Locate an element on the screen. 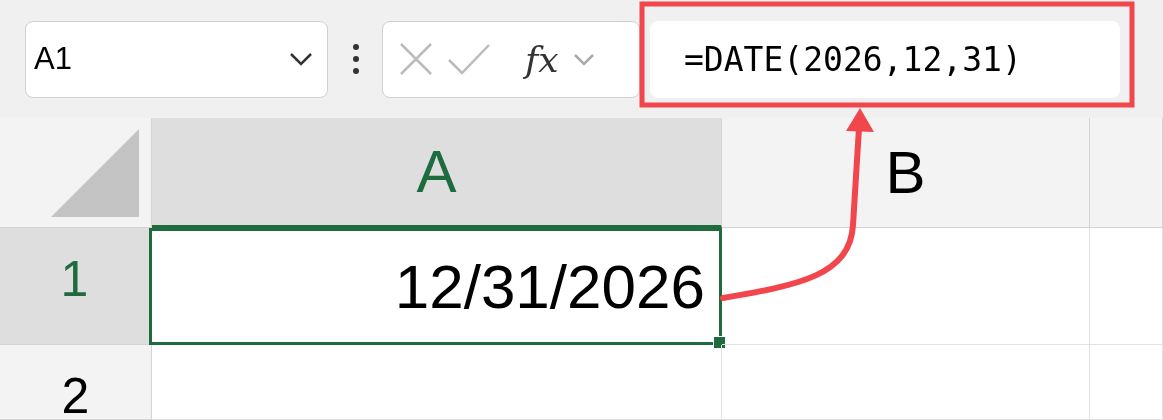 The width and height of the screenshot is (1163, 420). triangle-icon is located at coordinates (95, 173).